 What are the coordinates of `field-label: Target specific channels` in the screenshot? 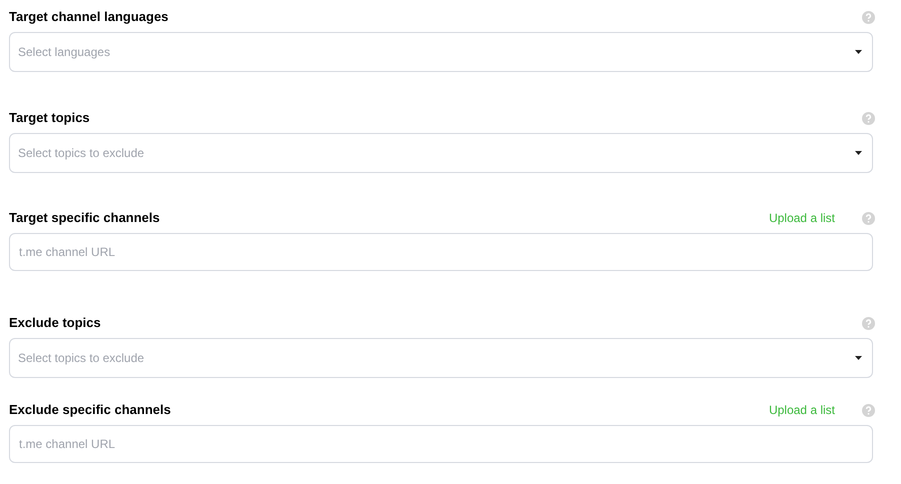 It's located at (84, 218).